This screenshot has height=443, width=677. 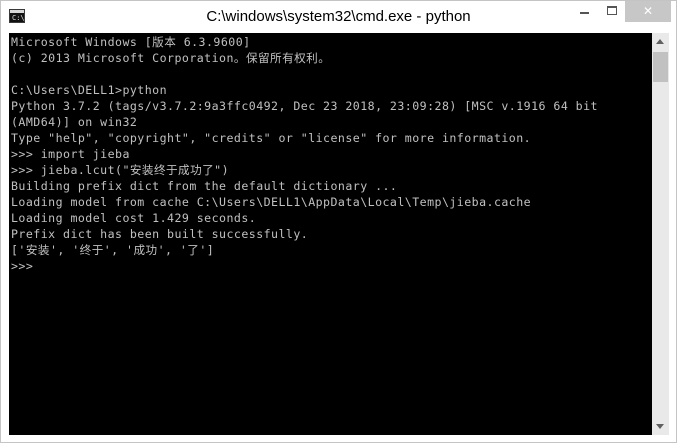 What do you see at coordinates (171, 58) in the screenshot?
I see `console-line: (c) 2013 Microsoft Corporation。保留所有权利。` at bounding box center [171, 58].